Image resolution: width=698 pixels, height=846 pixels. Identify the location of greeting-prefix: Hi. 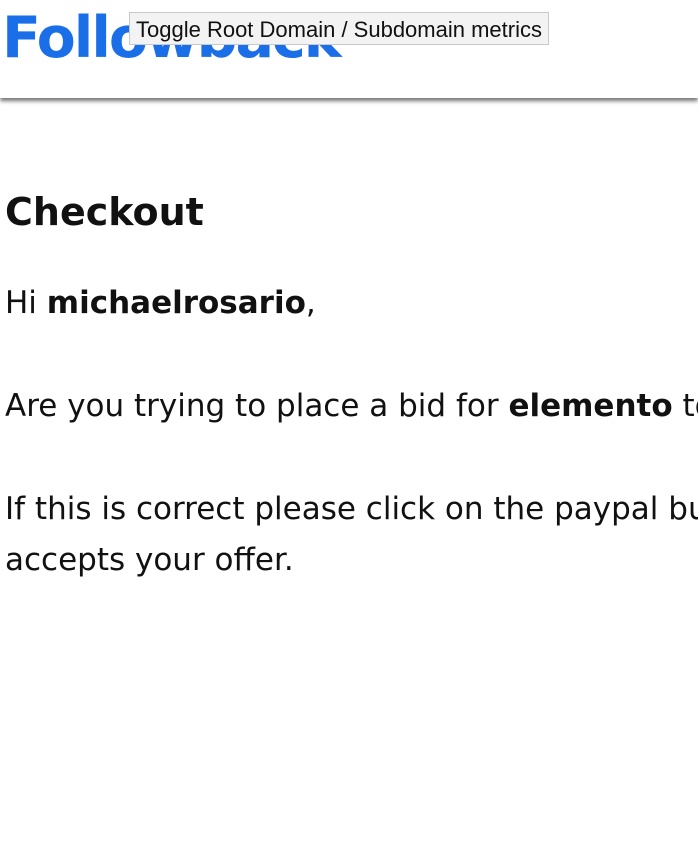
(26, 303).